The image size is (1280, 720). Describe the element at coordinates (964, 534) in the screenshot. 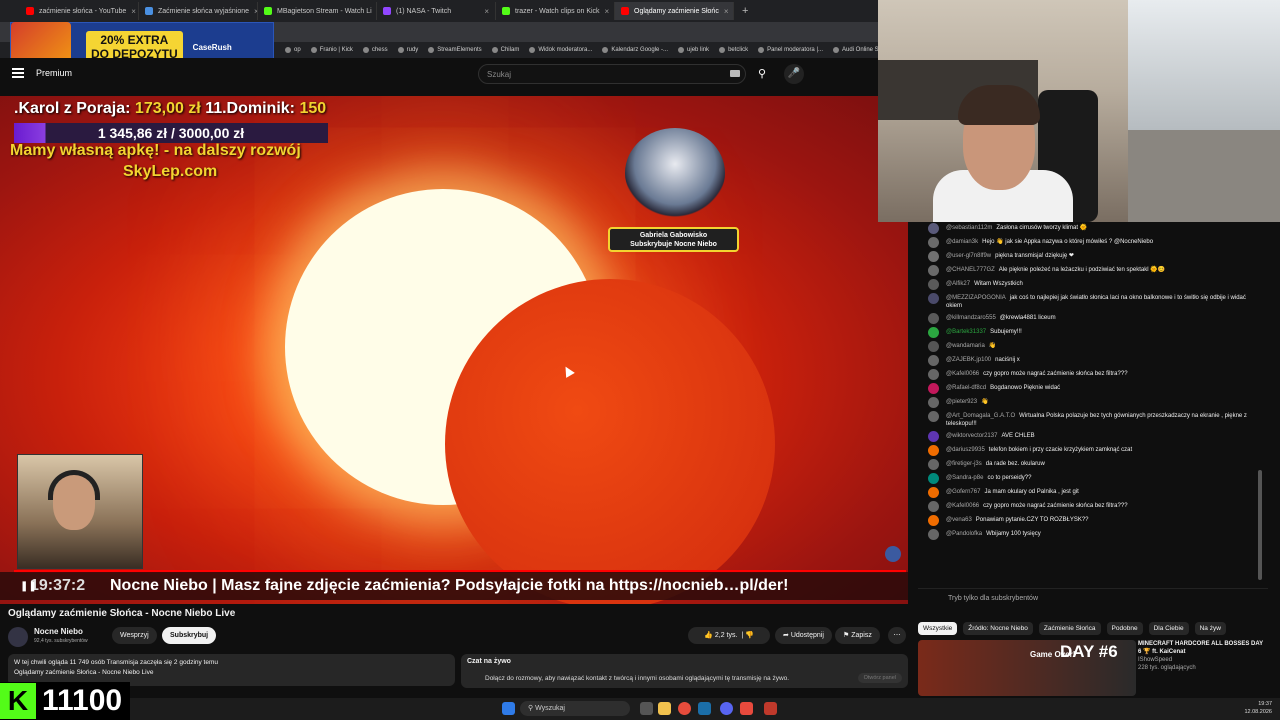

I see `chat-username: @Pandolofka` at that location.